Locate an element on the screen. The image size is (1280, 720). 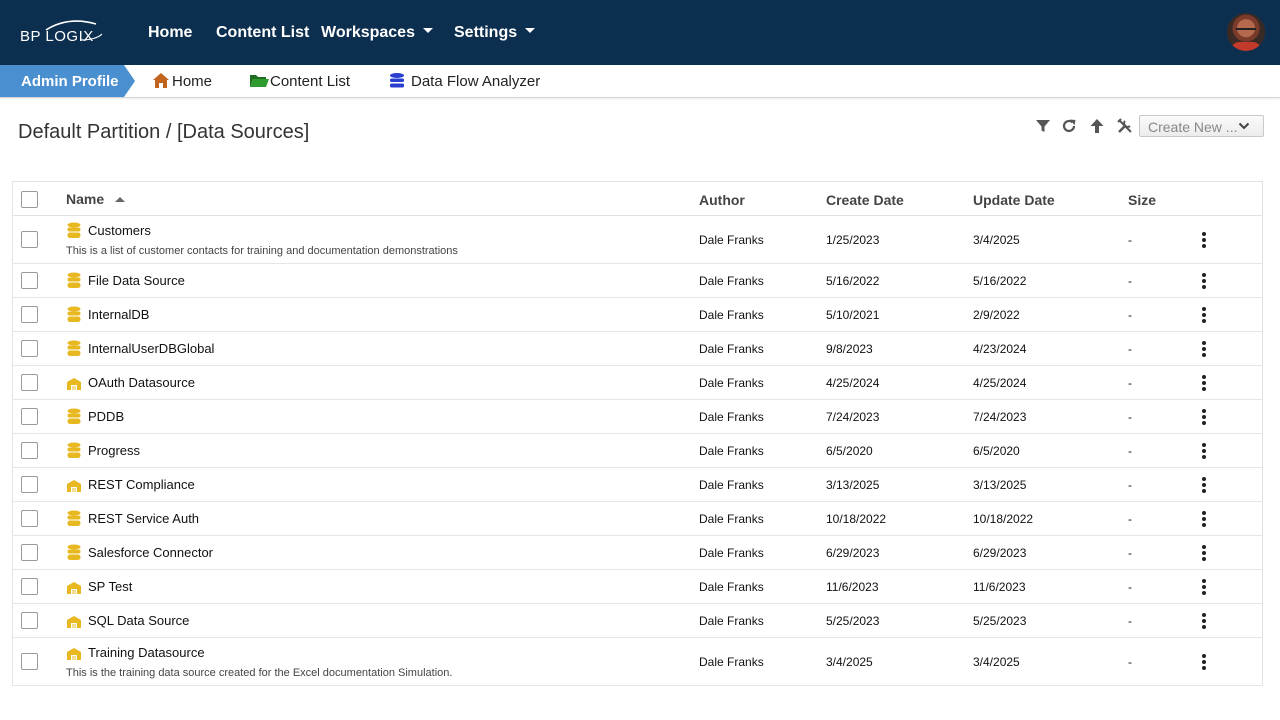
row-create-date: 3/13/2025 is located at coordinates (853, 485).